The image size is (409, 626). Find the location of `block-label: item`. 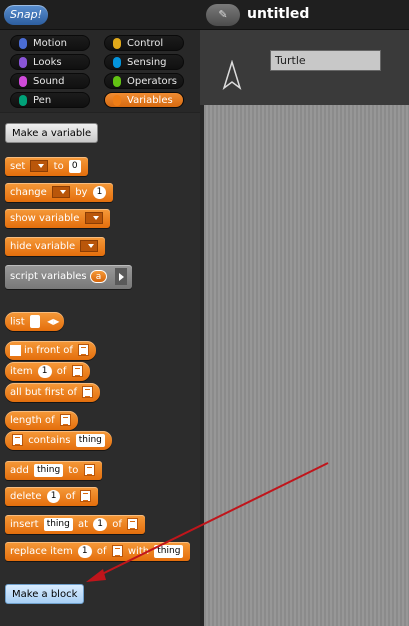

block-label: item is located at coordinates (21, 371).